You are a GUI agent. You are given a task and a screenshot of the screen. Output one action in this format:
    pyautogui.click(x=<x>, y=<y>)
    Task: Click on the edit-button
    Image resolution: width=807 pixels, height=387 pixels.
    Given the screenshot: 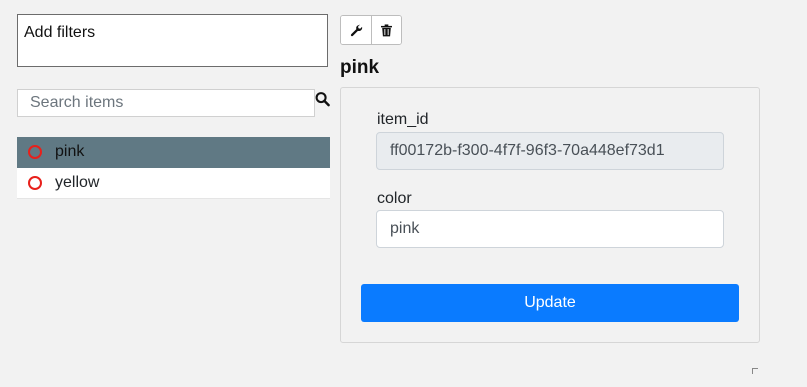 What is the action you would take?
    pyautogui.click(x=356, y=30)
    